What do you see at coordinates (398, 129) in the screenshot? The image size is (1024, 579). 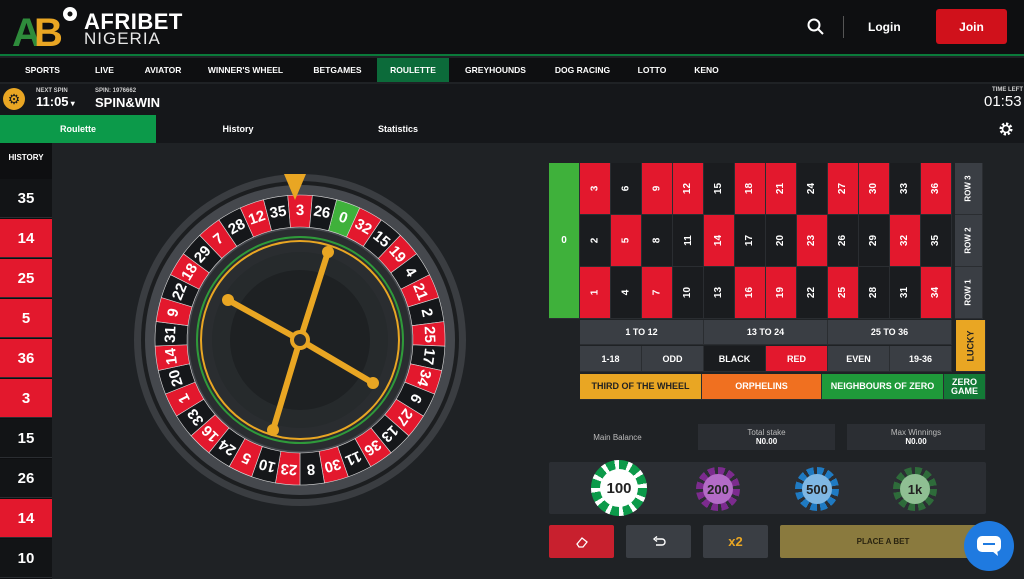 I see `tab-statistics: Statistics` at bounding box center [398, 129].